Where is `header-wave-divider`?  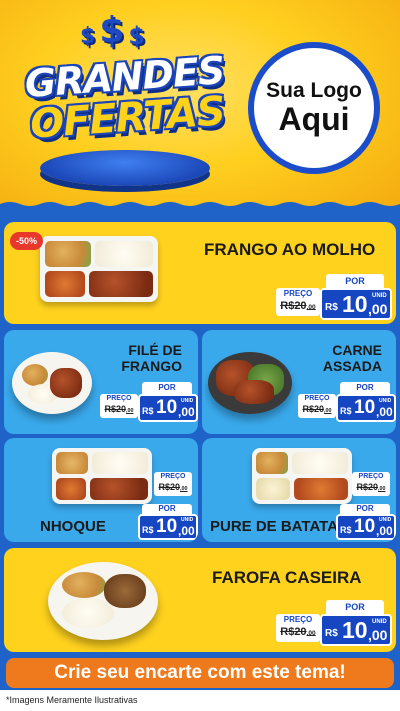
header-wave-divider is located at coordinates (200, 211).